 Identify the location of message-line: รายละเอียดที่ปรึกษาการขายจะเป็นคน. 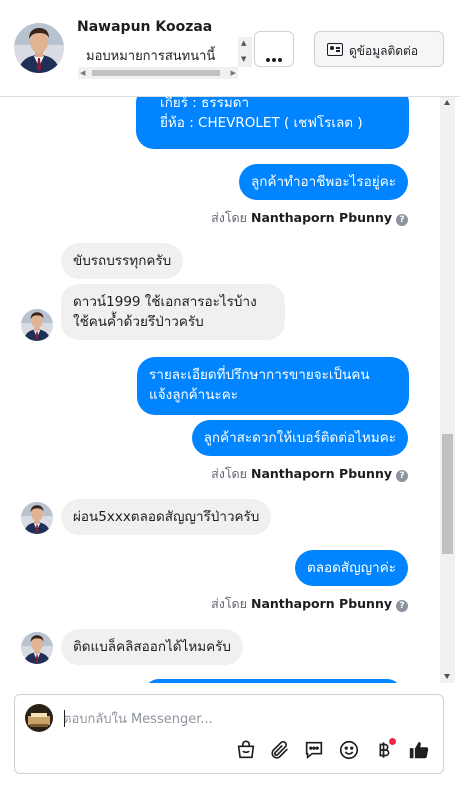
(259, 375).